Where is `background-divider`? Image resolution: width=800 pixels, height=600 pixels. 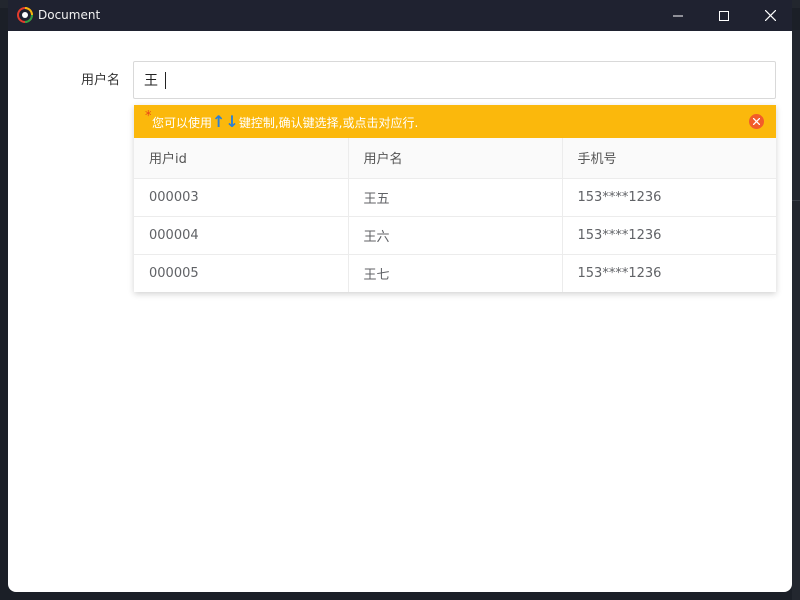
background-divider is located at coordinates (796, 200).